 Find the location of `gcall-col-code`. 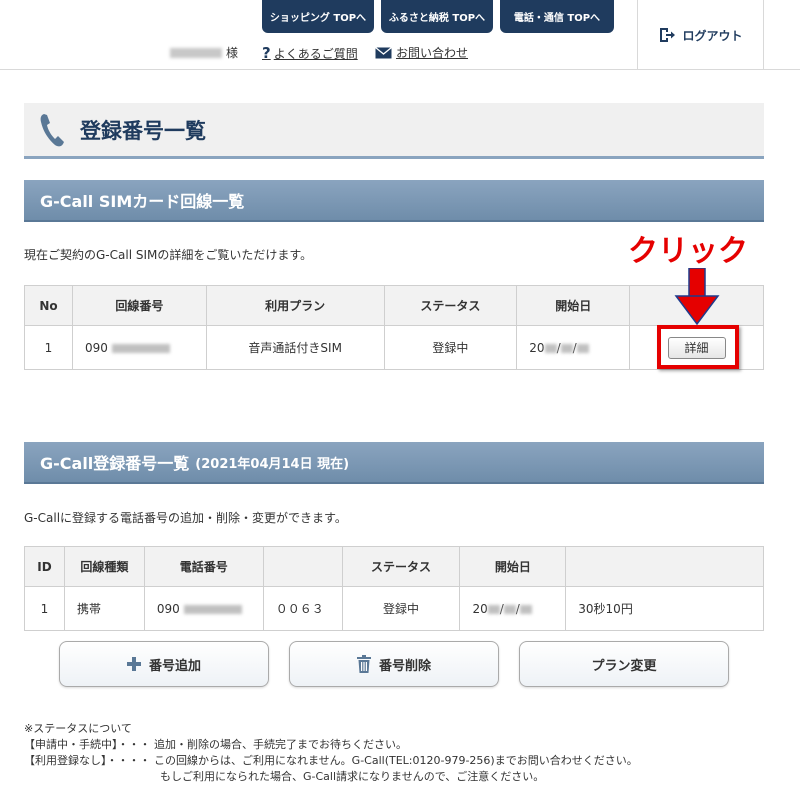

gcall-col-code is located at coordinates (302, 566).